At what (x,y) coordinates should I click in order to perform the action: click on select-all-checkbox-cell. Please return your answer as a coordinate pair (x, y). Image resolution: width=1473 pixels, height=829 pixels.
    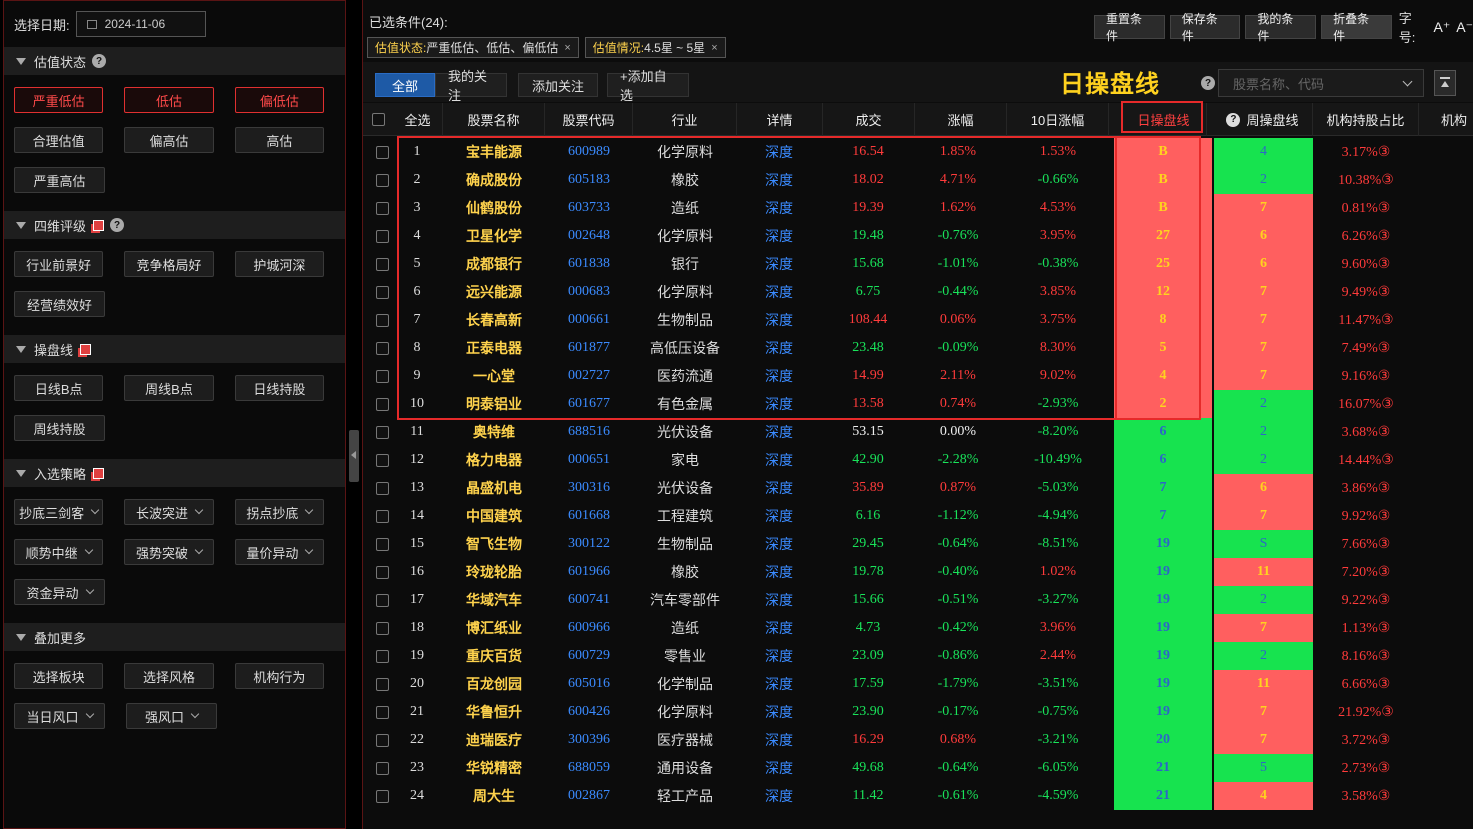
    Looking at the image, I should click on (378, 119).